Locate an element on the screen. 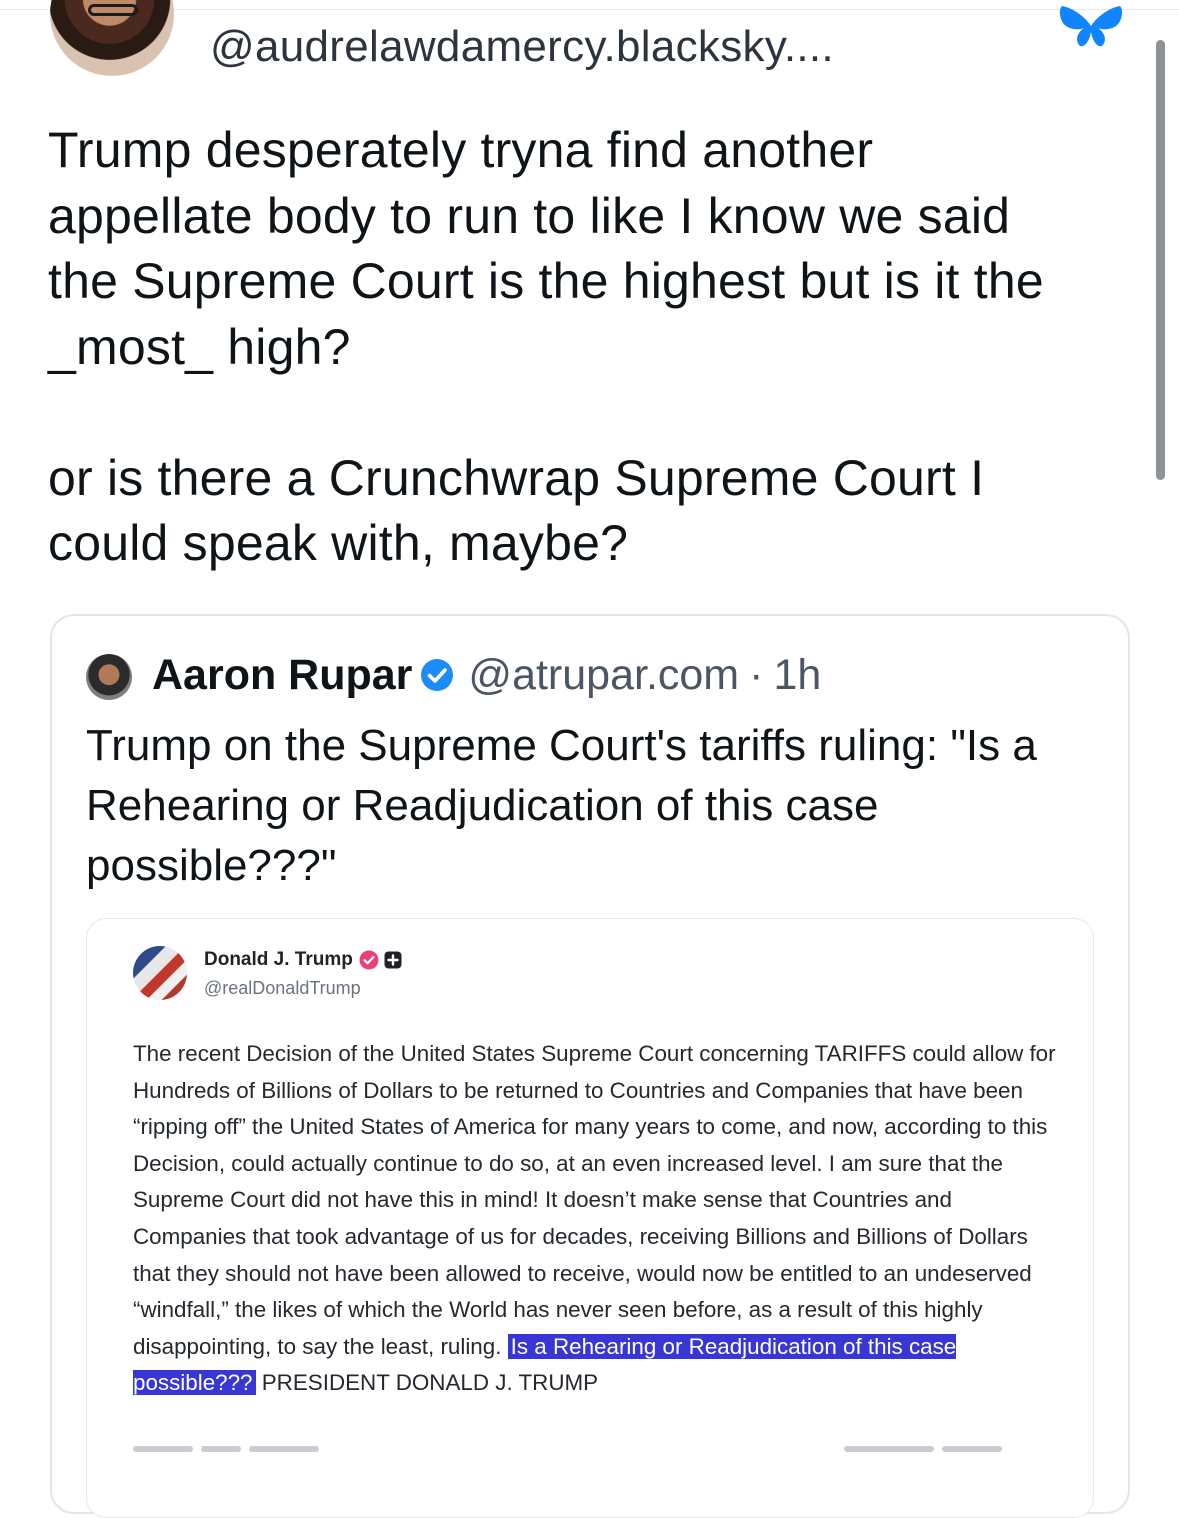 The image size is (1179, 1518). embedded-footer-cutoff is located at coordinates (598, 1448).